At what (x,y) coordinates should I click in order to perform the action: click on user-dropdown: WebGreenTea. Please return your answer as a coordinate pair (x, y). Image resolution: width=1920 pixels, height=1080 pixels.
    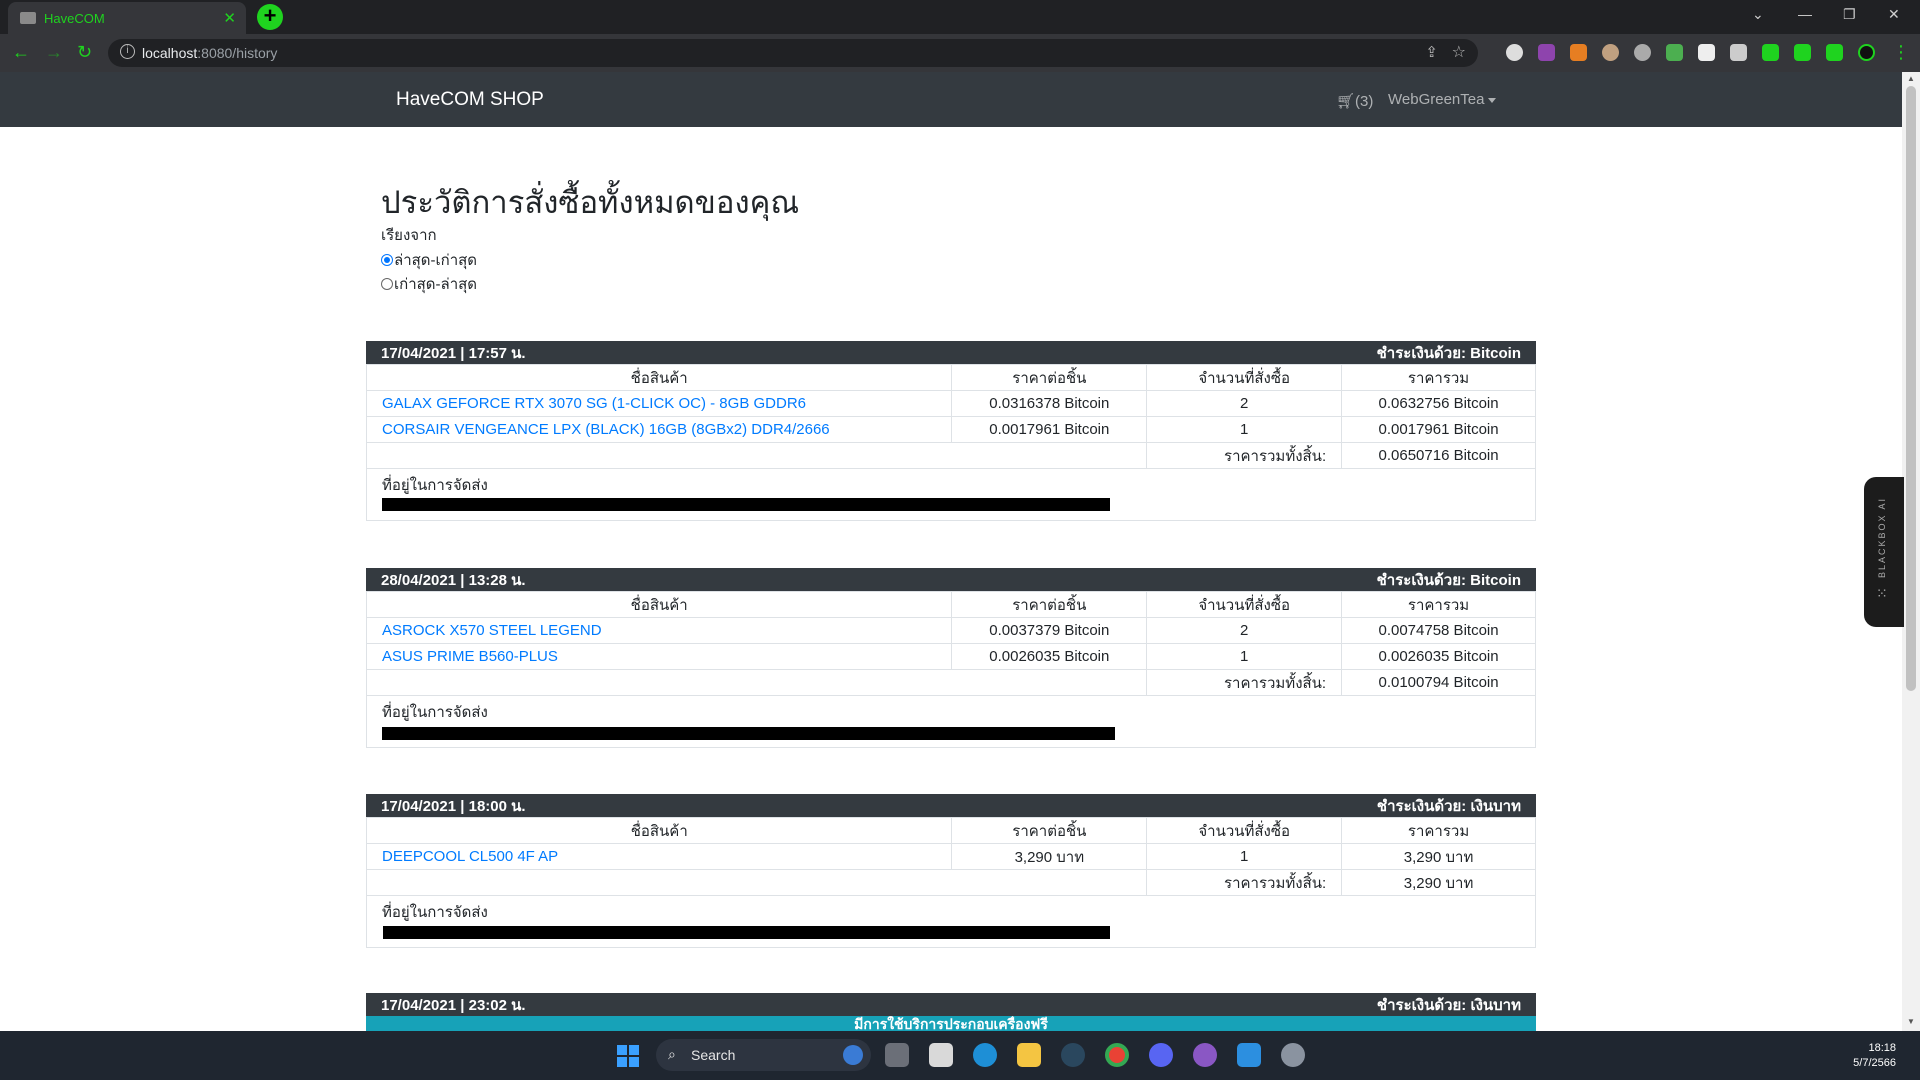
    Looking at the image, I should click on (1442, 99).